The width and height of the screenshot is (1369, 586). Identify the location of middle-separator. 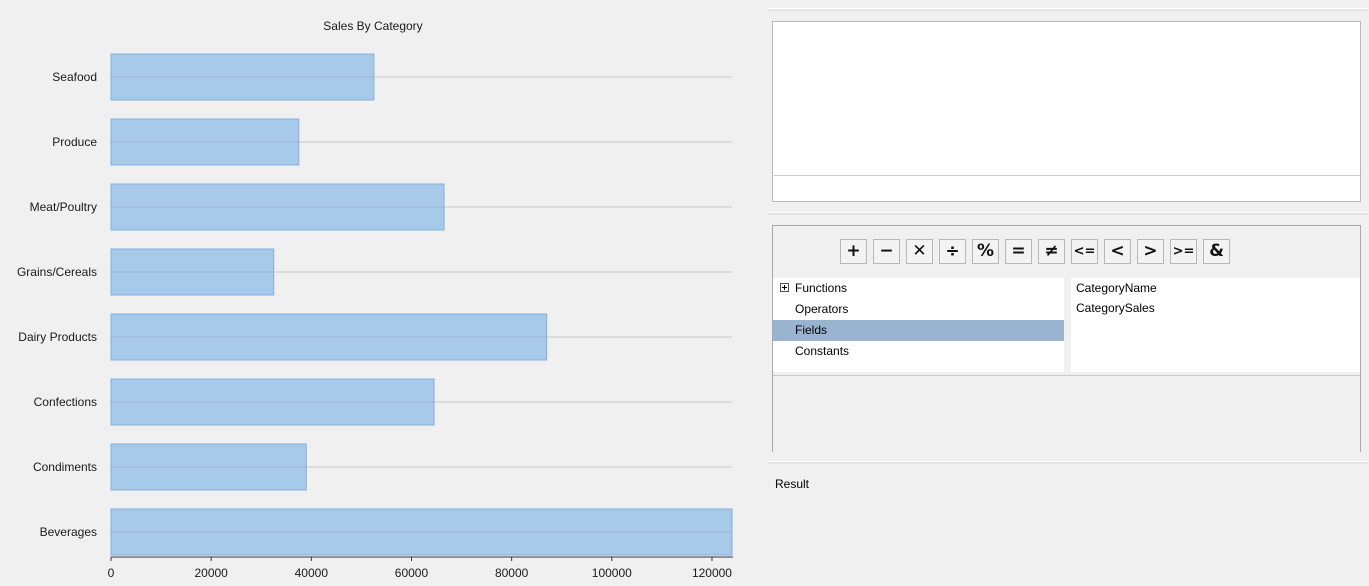
(1068, 213).